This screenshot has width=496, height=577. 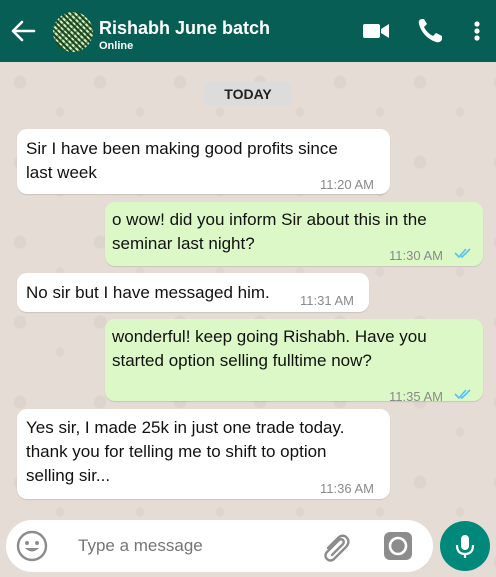 I want to click on mic-button, so click(x=465, y=546).